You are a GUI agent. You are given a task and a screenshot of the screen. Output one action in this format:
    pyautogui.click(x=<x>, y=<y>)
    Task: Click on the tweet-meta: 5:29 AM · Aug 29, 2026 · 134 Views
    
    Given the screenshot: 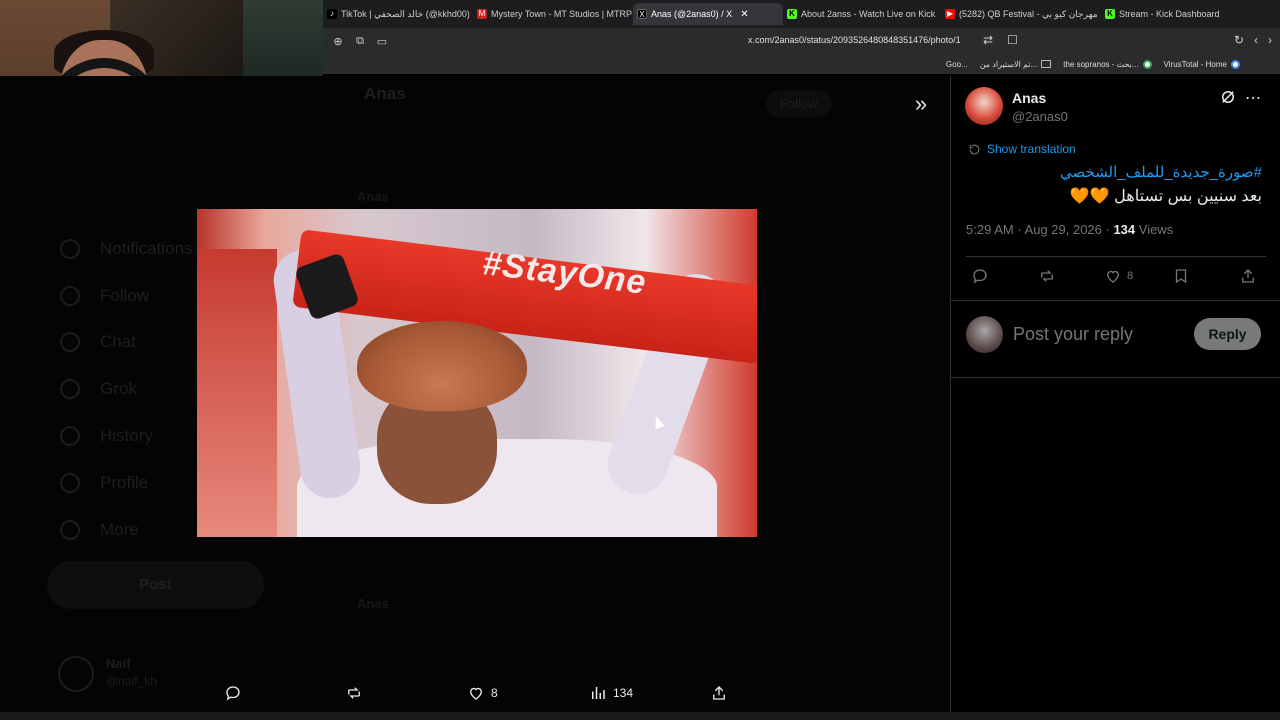 What is the action you would take?
    pyautogui.click(x=1069, y=229)
    